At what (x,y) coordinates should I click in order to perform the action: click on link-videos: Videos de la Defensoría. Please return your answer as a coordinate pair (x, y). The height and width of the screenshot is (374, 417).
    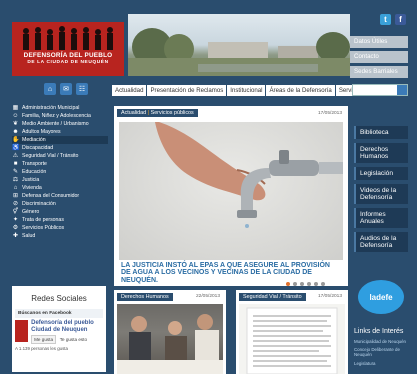
    Looking at the image, I should click on (381, 194).